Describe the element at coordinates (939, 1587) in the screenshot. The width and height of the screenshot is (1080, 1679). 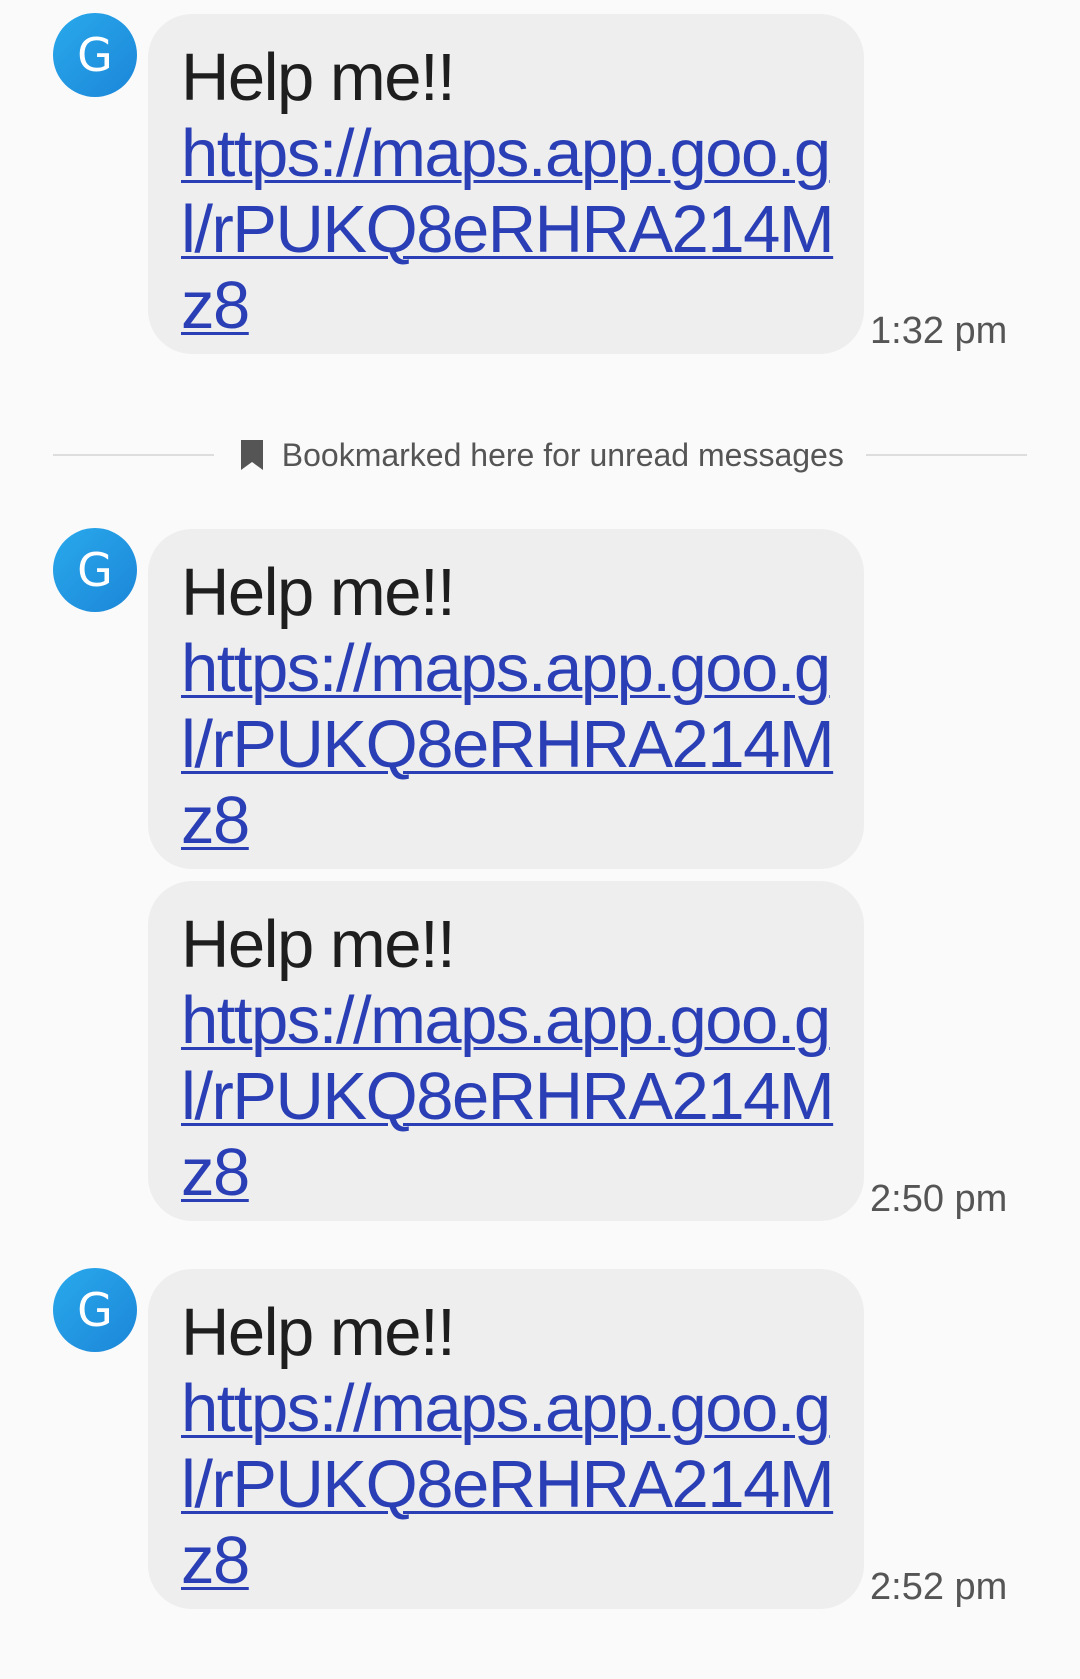
I see `message-timestamp: 2:52 pm` at that location.